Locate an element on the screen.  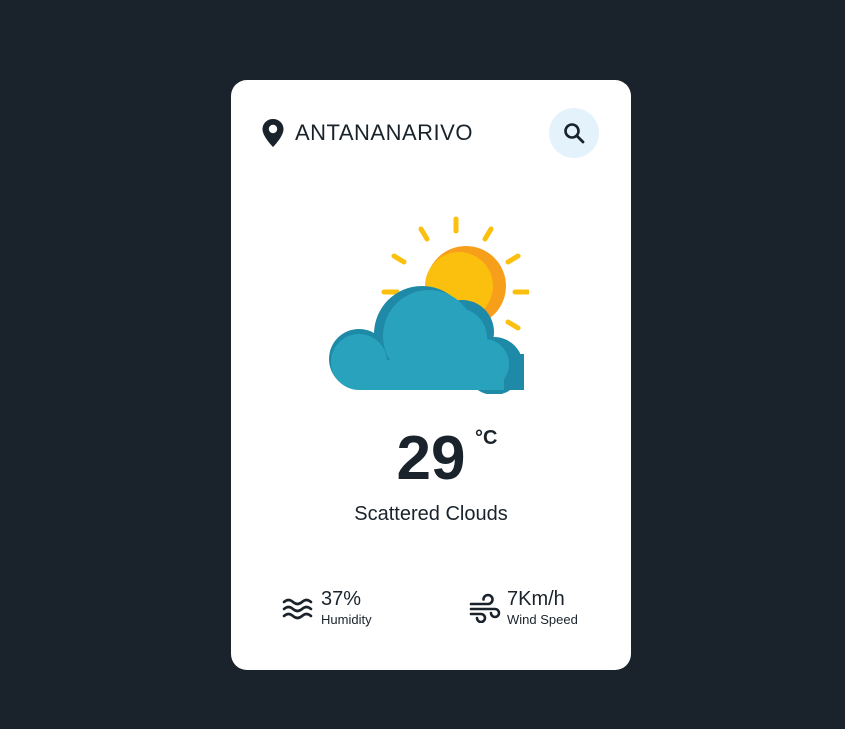
humidity-stat: 37% Humidity is located at coordinates (326, 607).